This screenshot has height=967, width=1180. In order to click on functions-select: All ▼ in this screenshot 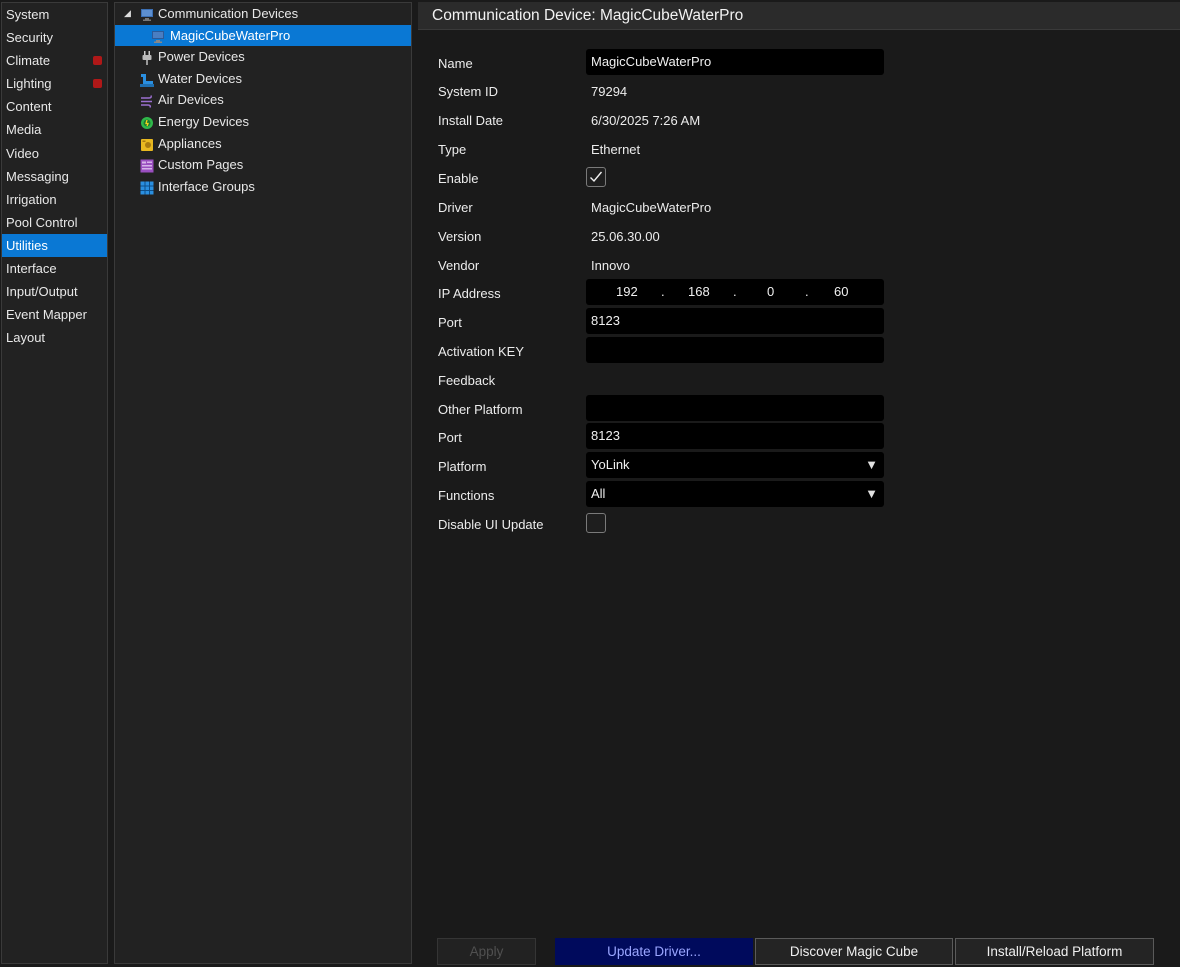, I will do `click(735, 494)`.